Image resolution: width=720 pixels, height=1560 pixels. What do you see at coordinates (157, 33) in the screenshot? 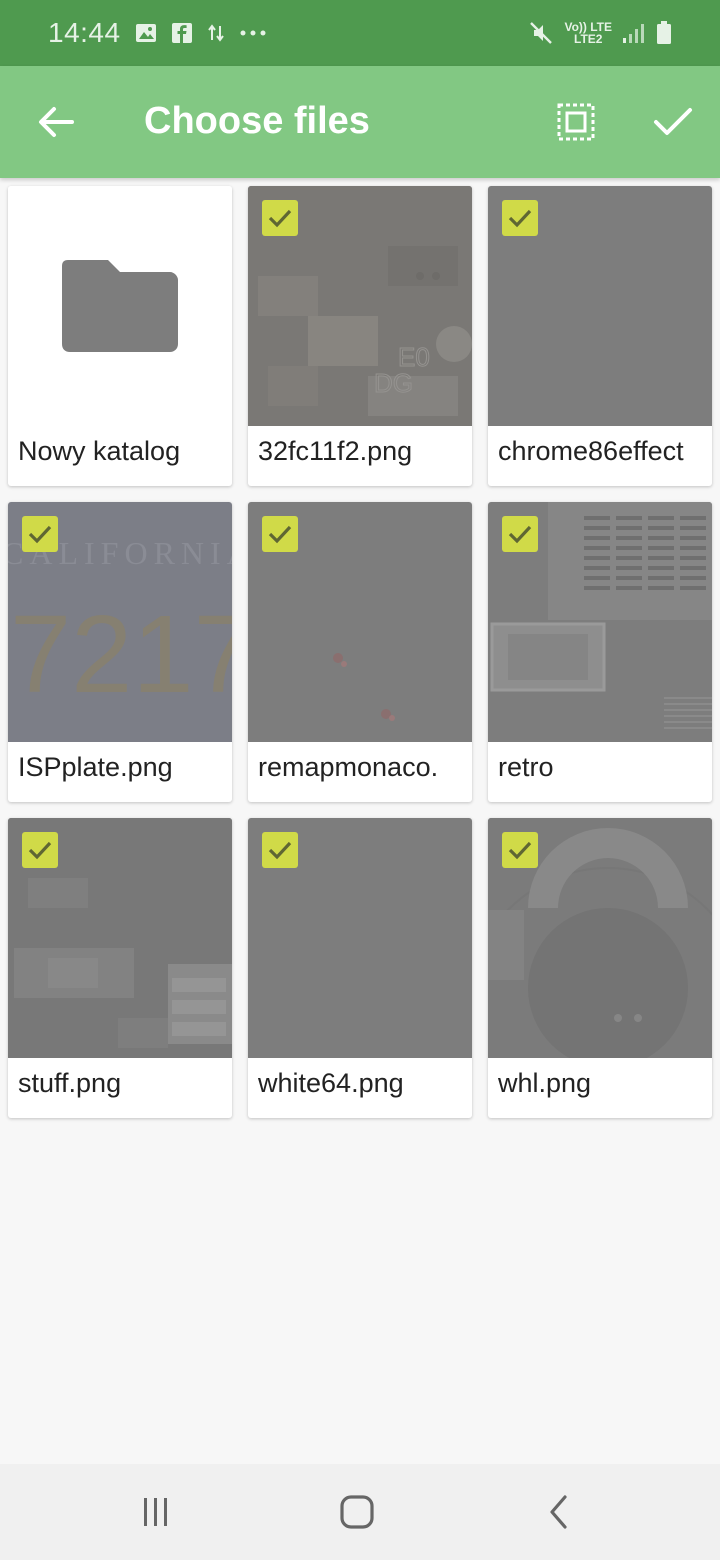
I see `status-left: 14:44` at bounding box center [157, 33].